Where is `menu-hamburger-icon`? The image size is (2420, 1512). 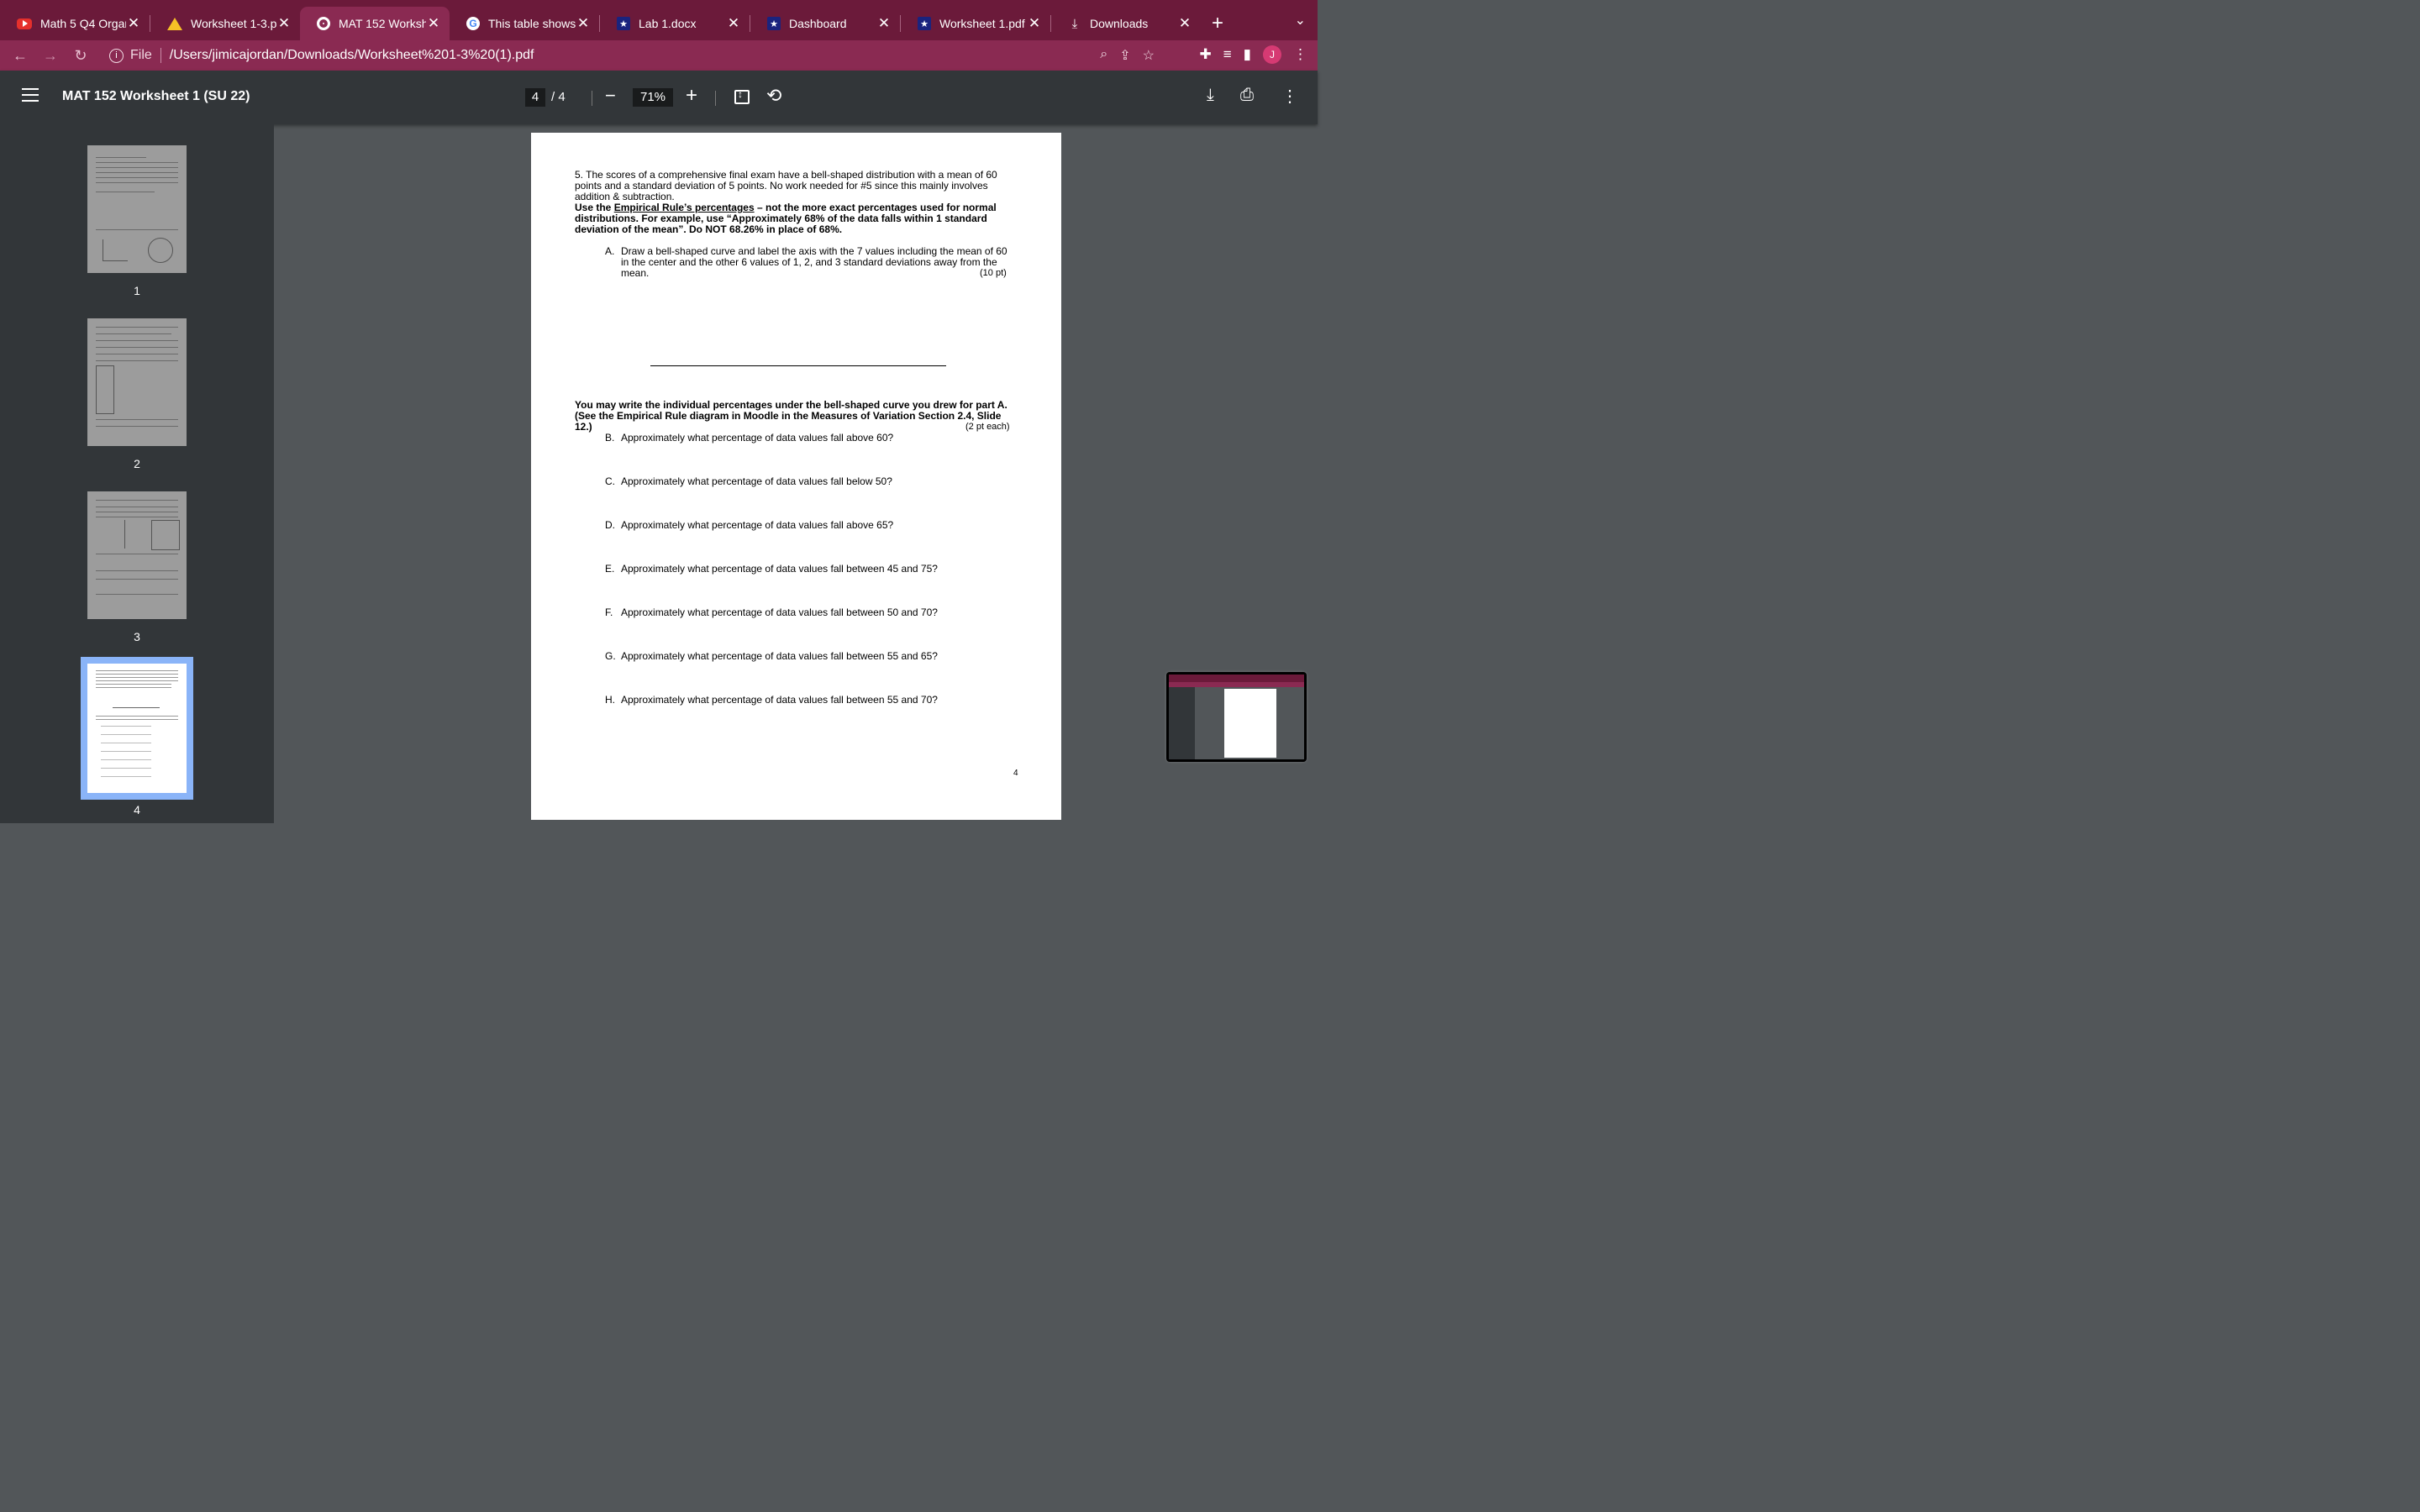
menu-hamburger-icon is located at coordinates (30, 97).